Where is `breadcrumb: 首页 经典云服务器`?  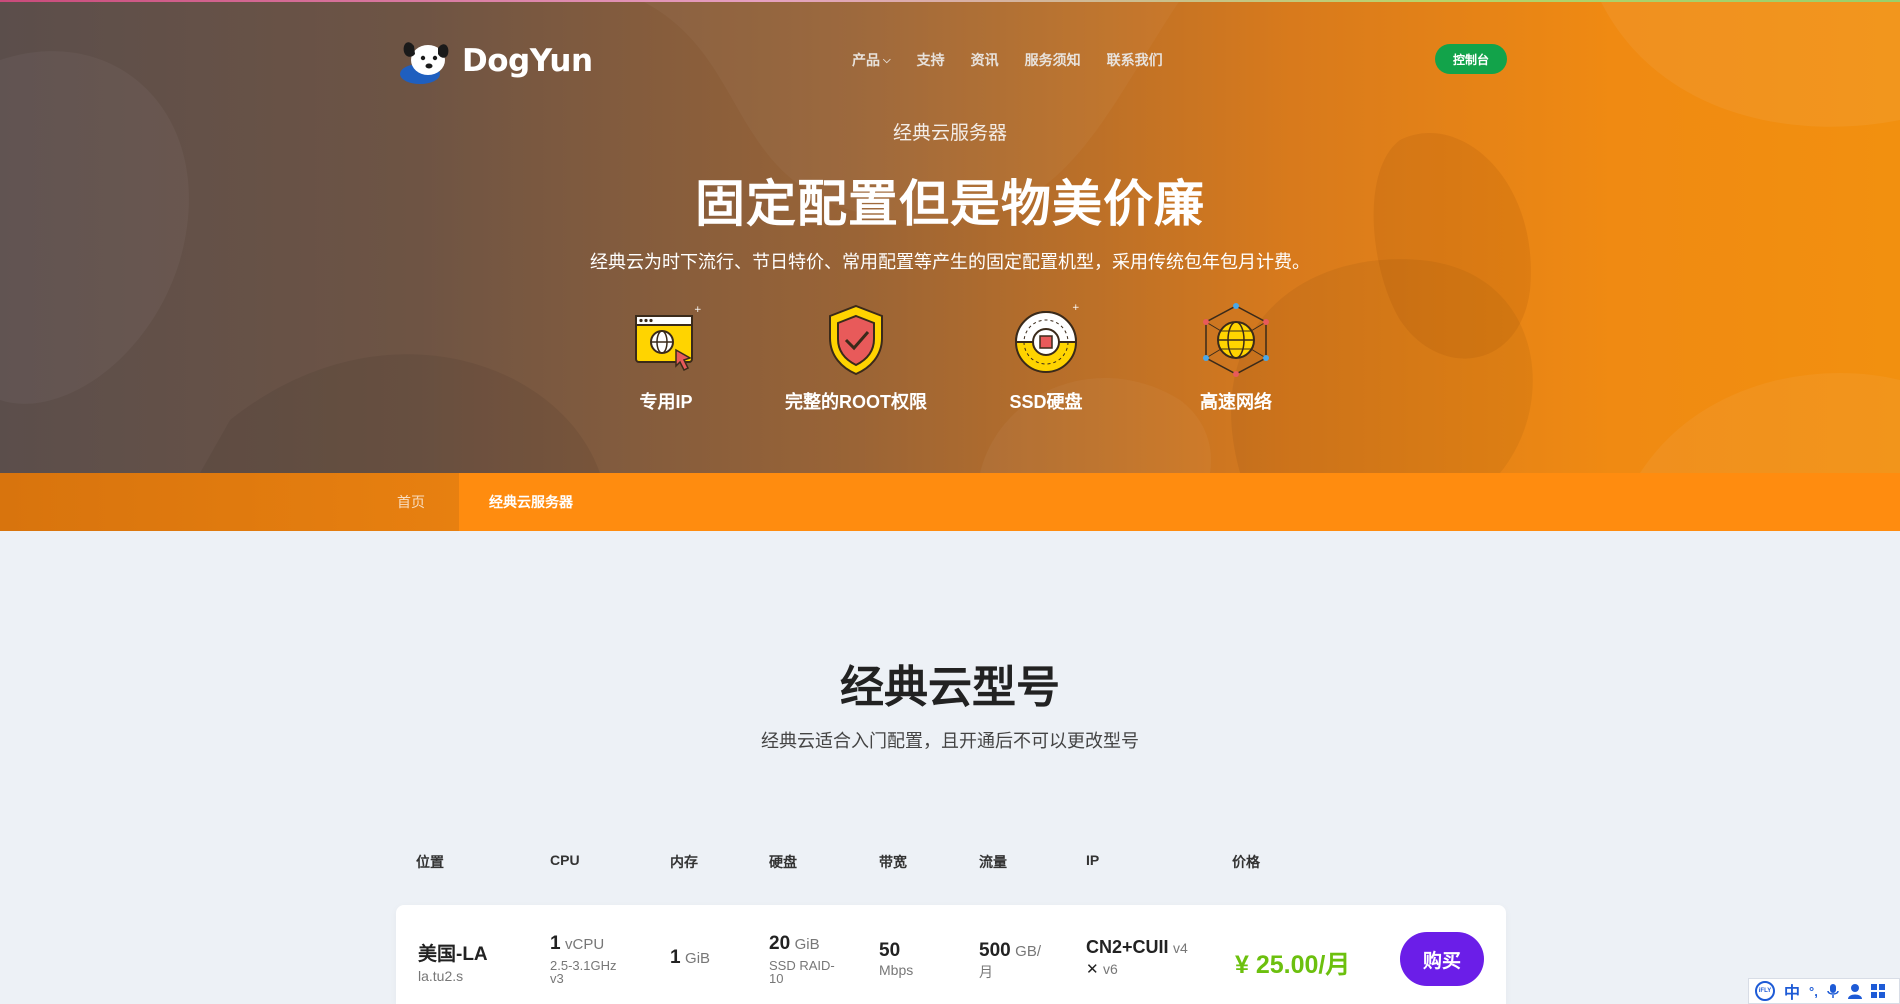
breadcrumb: 首页 经典云服务器 is located at coordinates (950, 502).